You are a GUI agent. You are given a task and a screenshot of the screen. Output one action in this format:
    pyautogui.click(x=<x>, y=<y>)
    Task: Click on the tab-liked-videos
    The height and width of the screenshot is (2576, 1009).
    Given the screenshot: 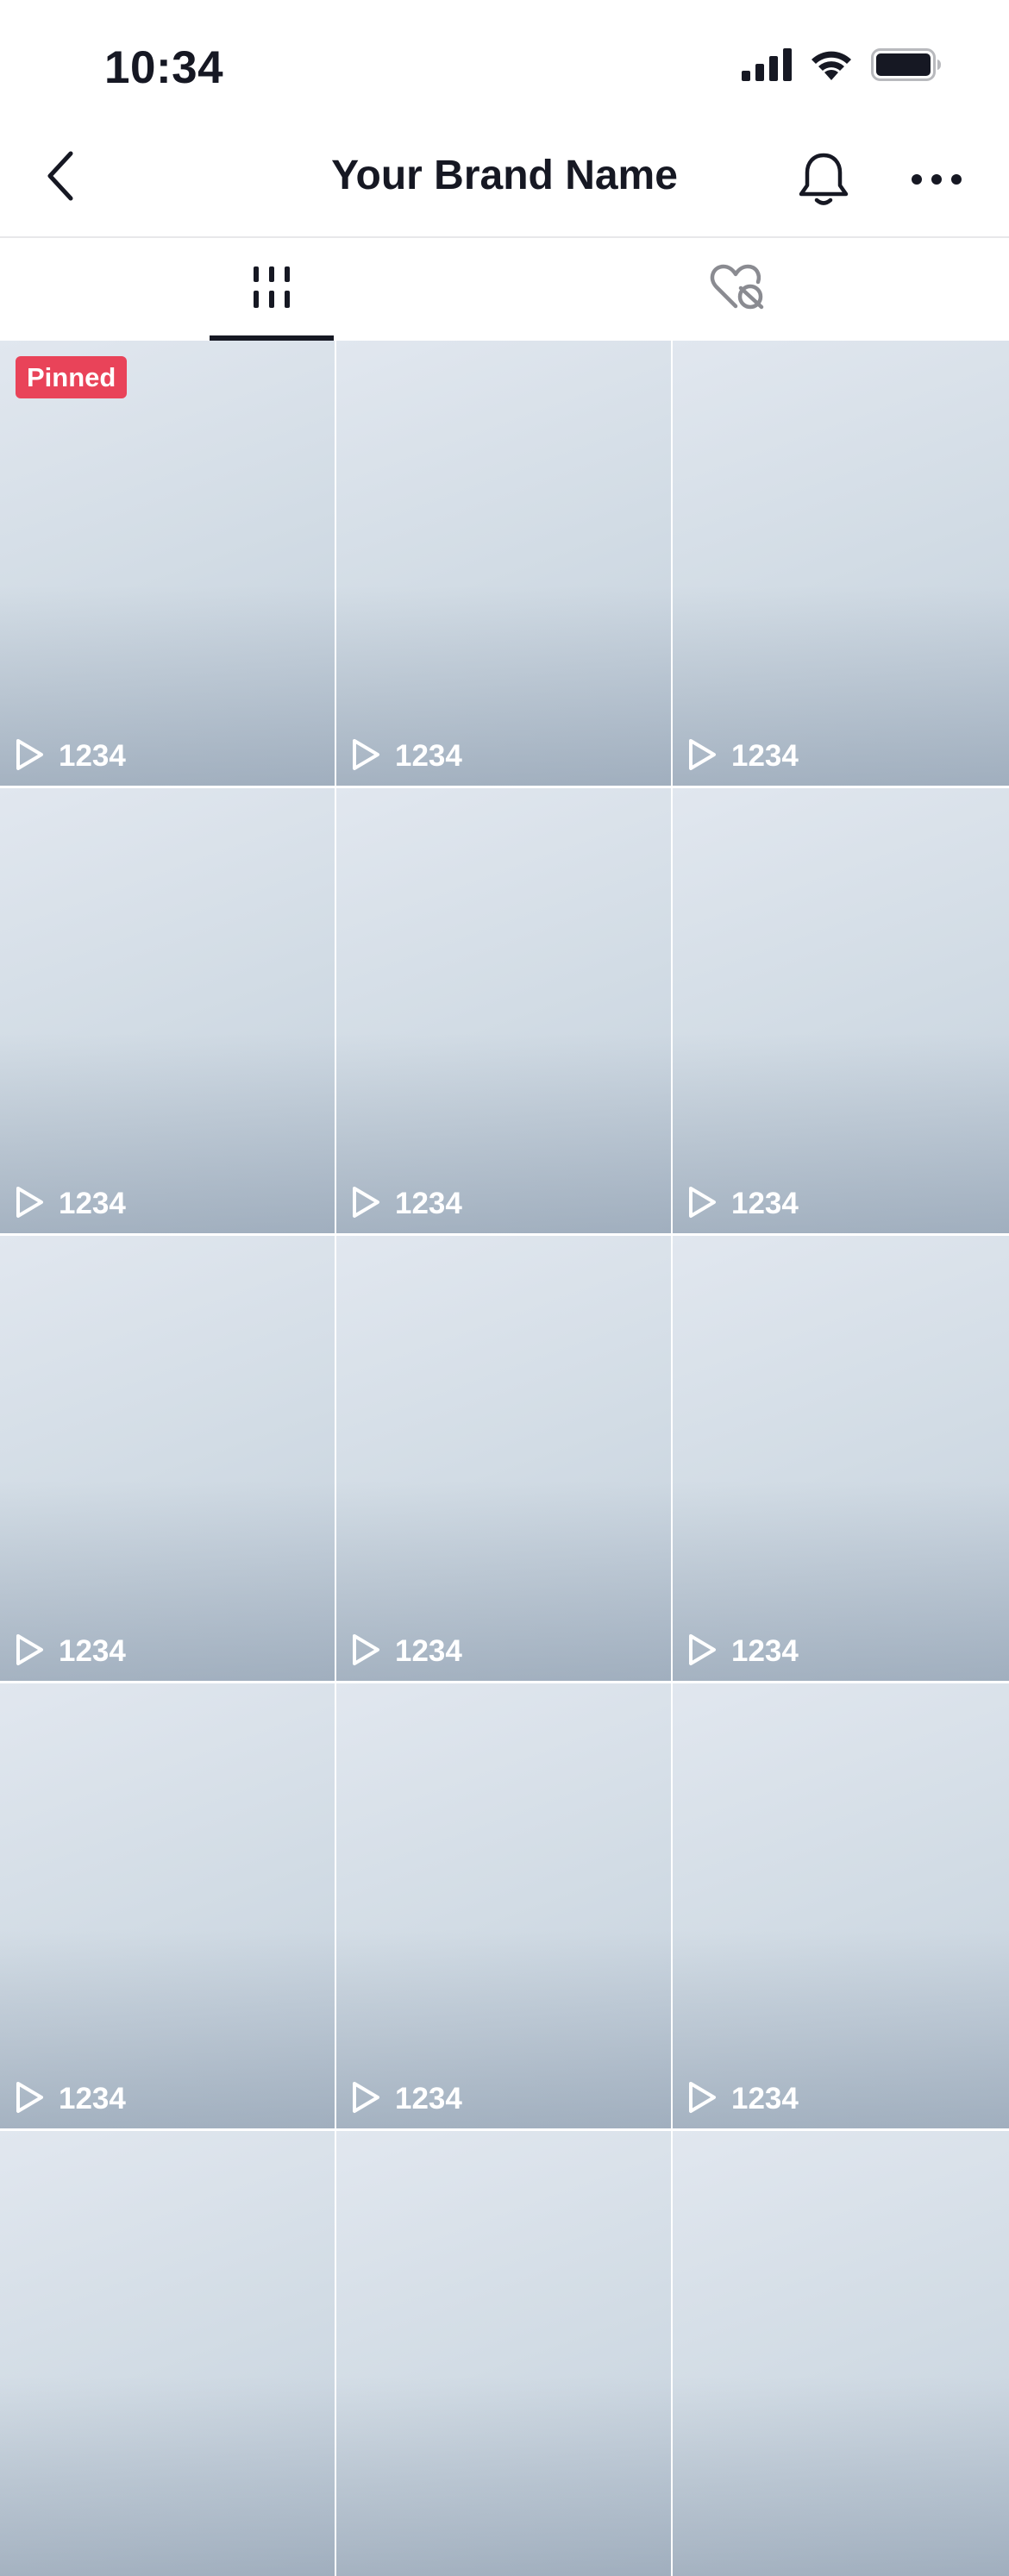 What is the action you would take?
    pyautogui.click(x=737, y=289)
    